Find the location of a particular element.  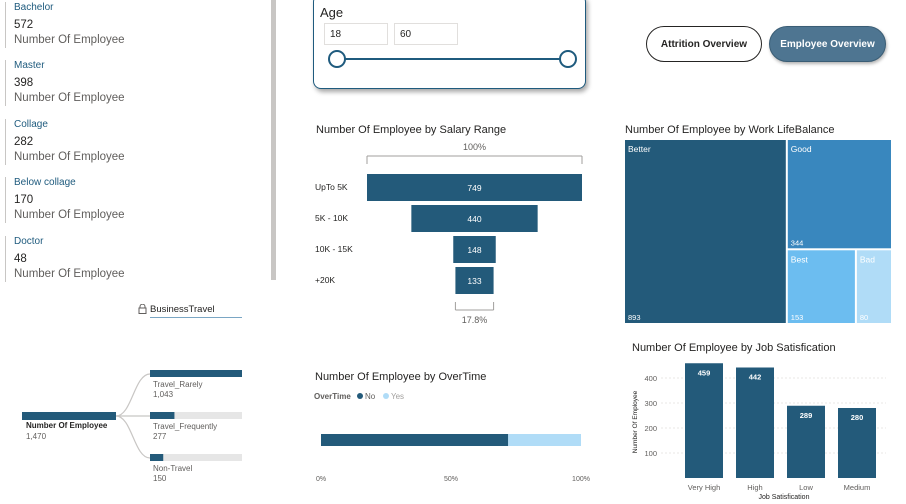

salary-funnel-title: Number Of Employee by Salary Range is located at coordinates (411, 130).